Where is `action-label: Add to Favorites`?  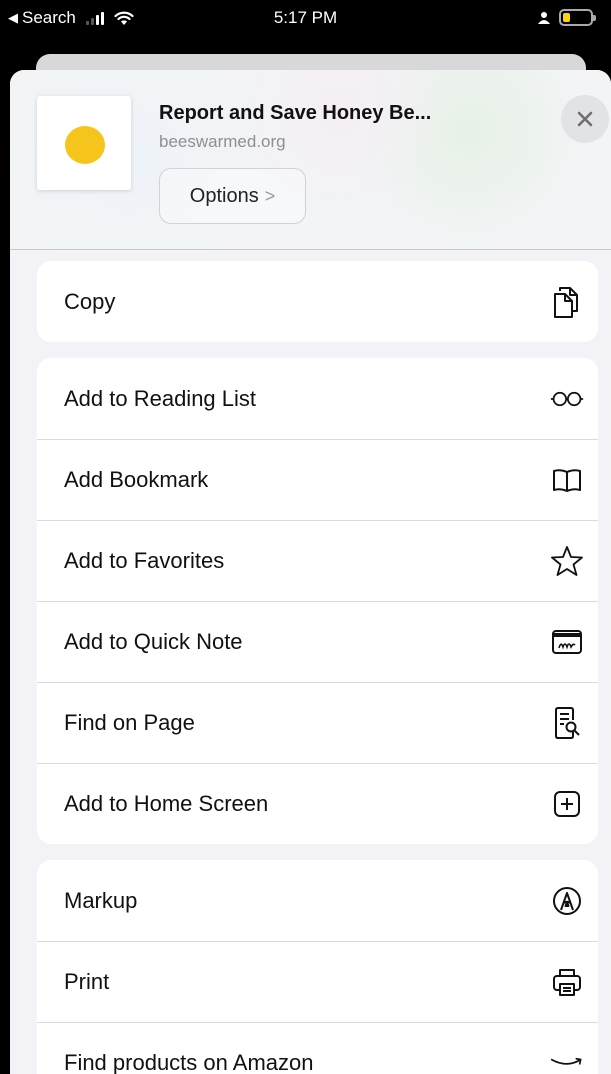
action-label: Add to Favorites is located at coordinates (144, 560).